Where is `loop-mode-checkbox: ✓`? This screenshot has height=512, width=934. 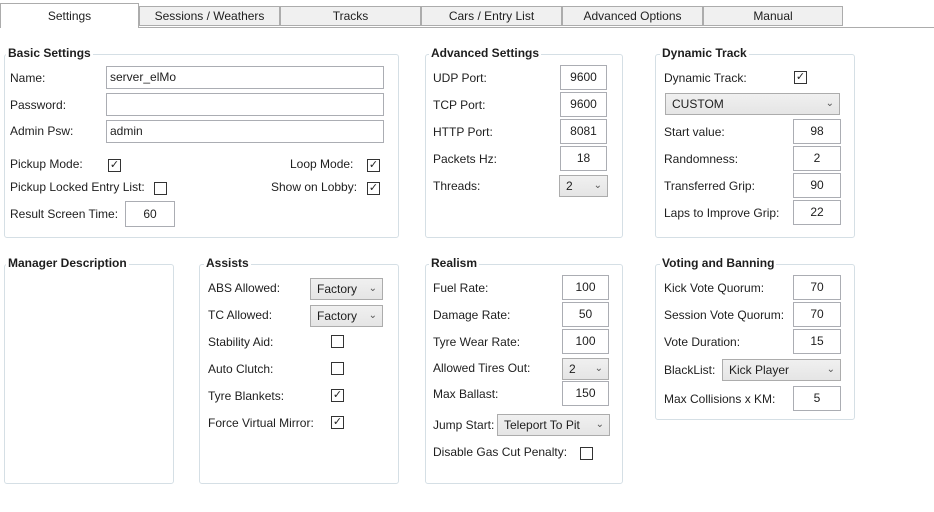 loop-mode-checkbox: ✓ is located at coordinates (373, 165).